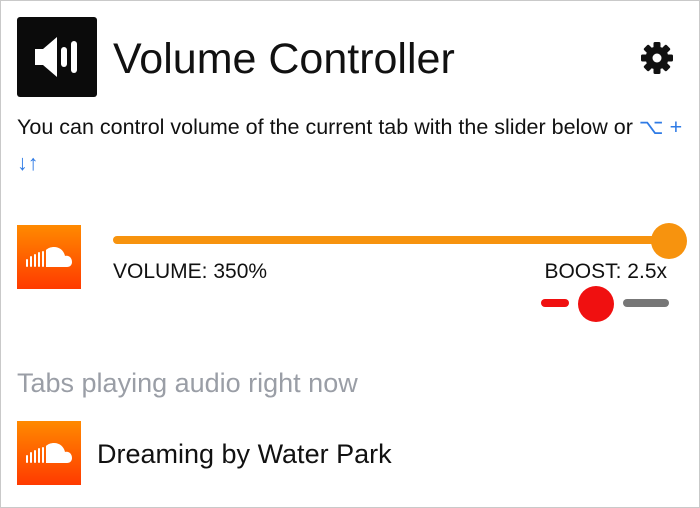  I want to click on current-tab-favicon, so click(49, 257).